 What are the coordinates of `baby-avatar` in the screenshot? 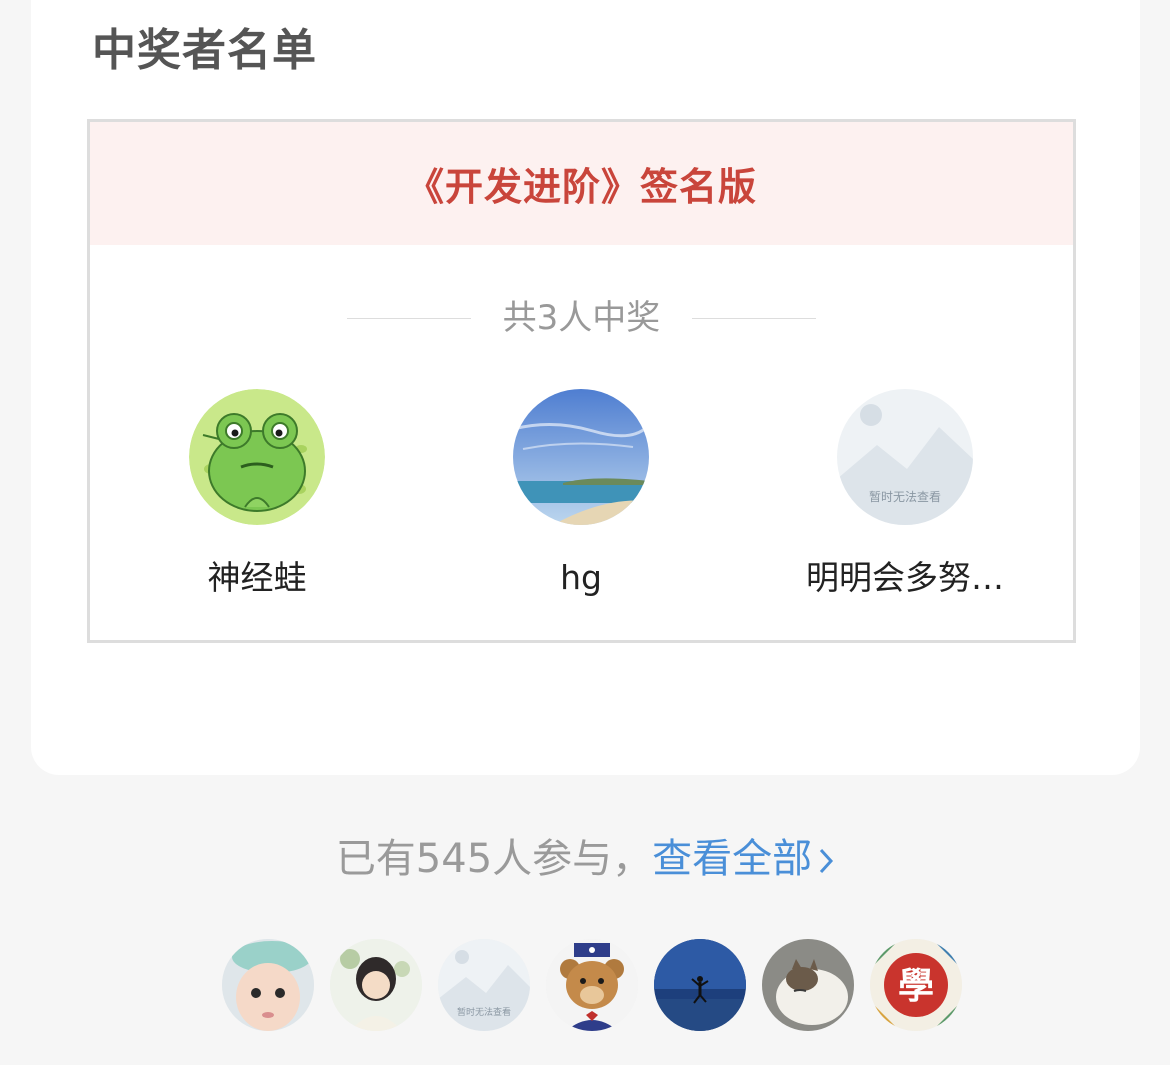 It's located at (268, 985).